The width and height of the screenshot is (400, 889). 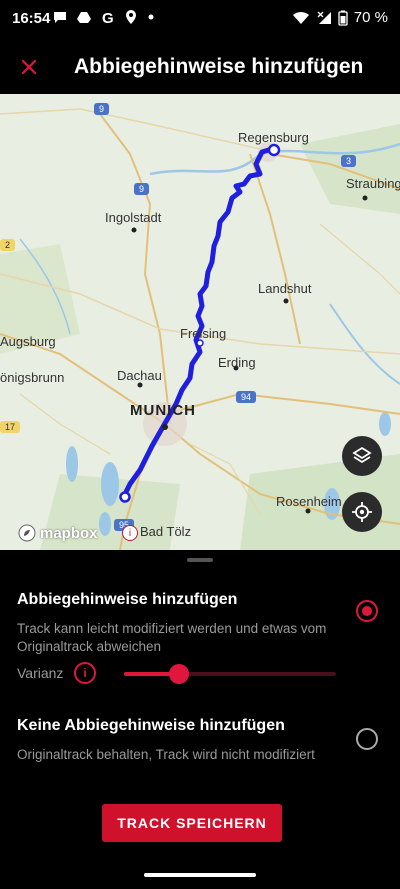 I want to click on map-label-bad-tolz: Bad Tölz, so click(x=166, y=531).